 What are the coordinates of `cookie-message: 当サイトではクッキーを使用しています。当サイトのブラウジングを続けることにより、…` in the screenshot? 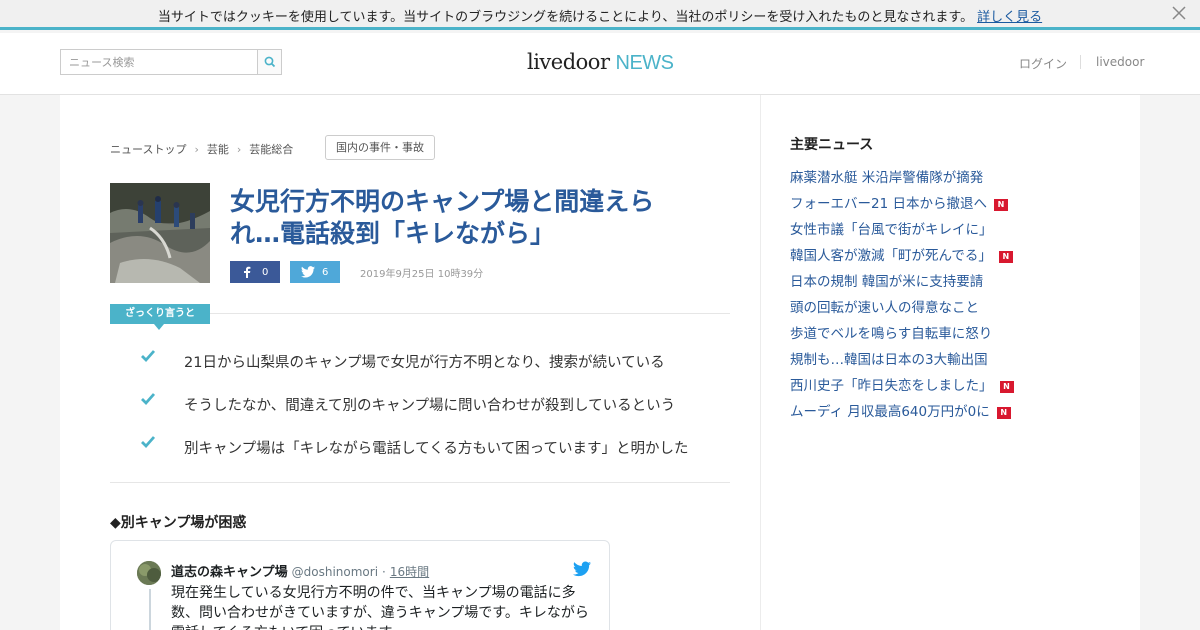 It's located at (600, 15).